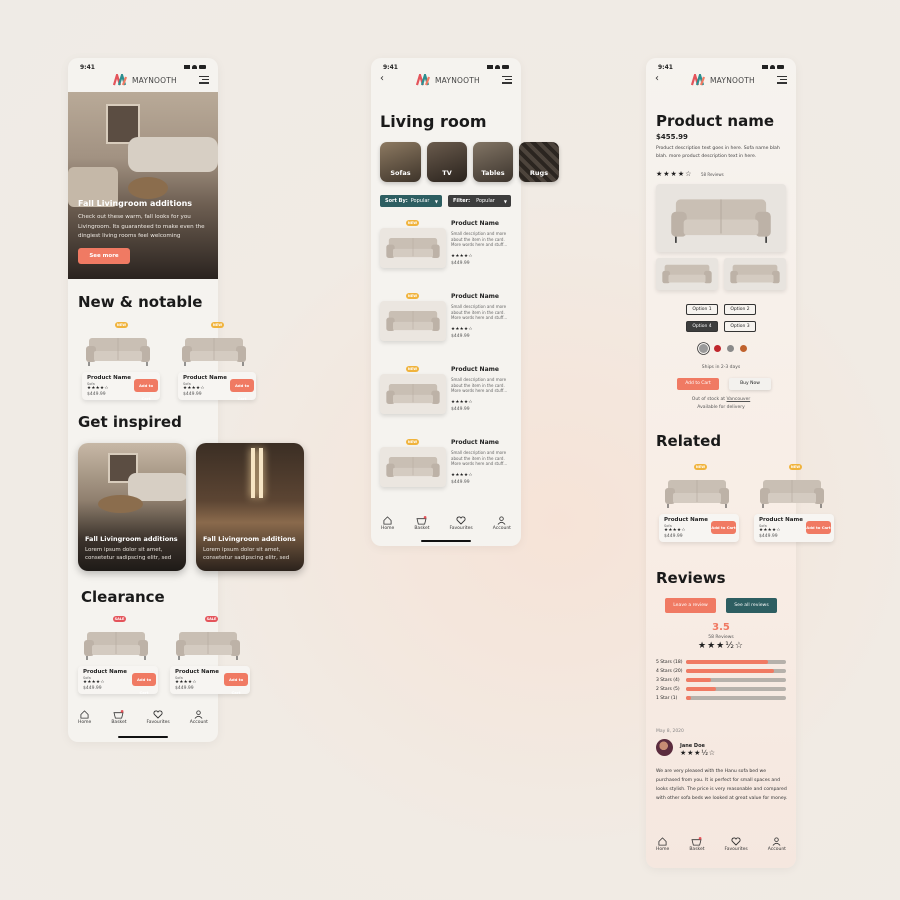 This screenshot has width=900, height=900. Describe the element at coordinates (413, 321) in the screenshot. I see `product-thumb` at that location.